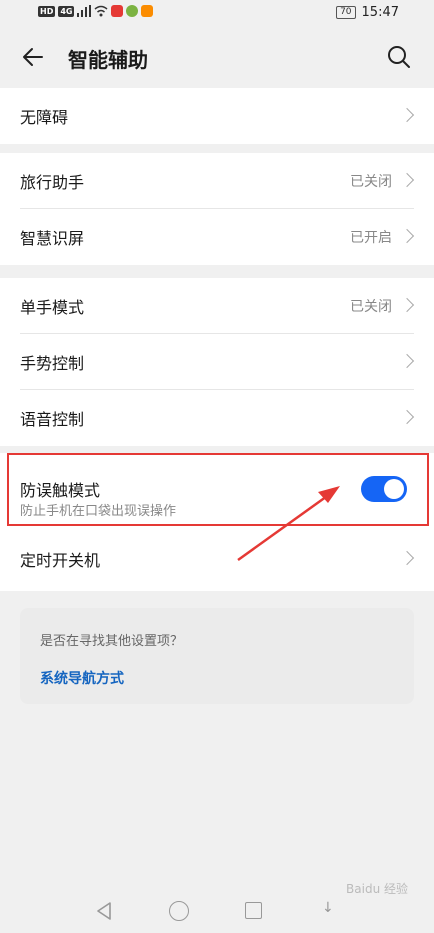 The image size is (434, 933). What do you see at coordinates (112, 641) in the screenshot?
I see `suggestion-question: 是否在寻找其他设置项？` at bounding box center [112, 641].